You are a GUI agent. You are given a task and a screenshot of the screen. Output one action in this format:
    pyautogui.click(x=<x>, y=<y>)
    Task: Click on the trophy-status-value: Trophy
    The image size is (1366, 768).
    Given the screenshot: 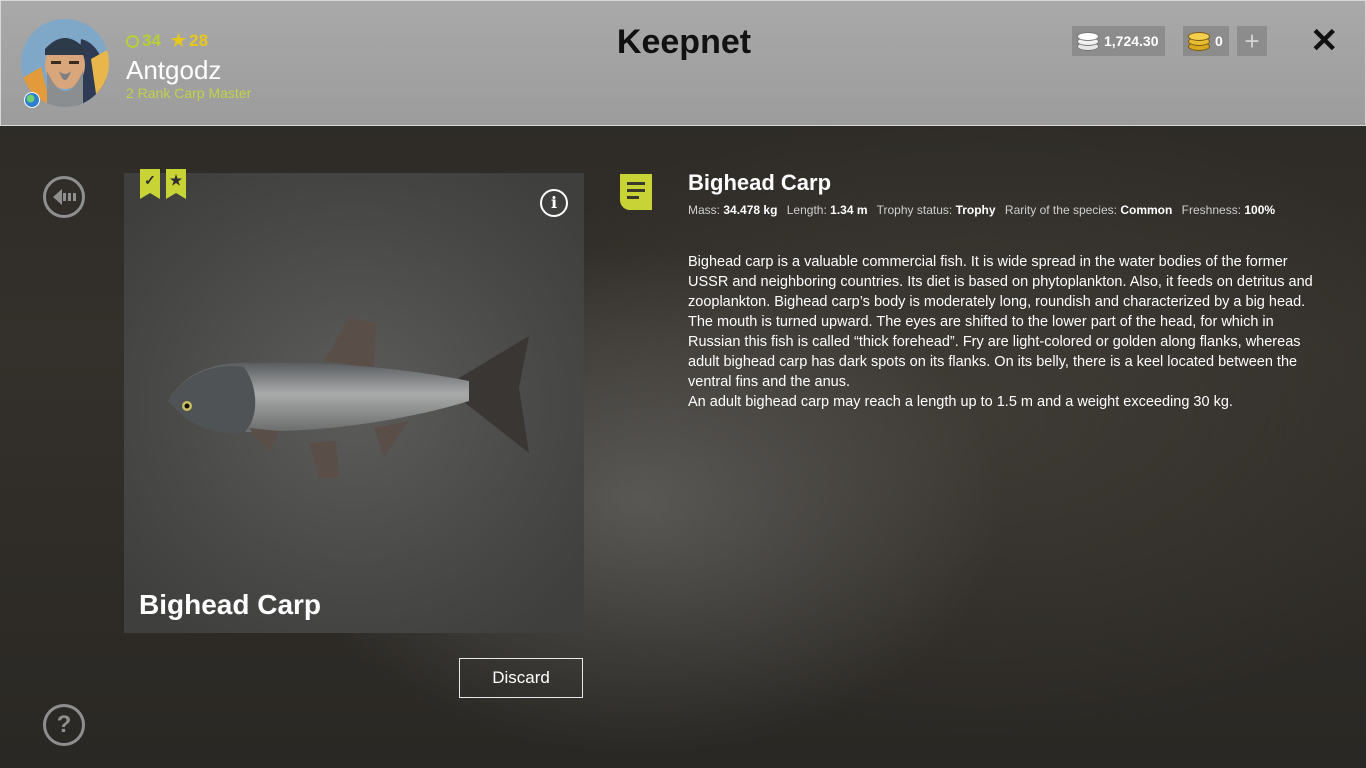 What is the action you would take?
    pyautogui.click(x=975, y=210)
    